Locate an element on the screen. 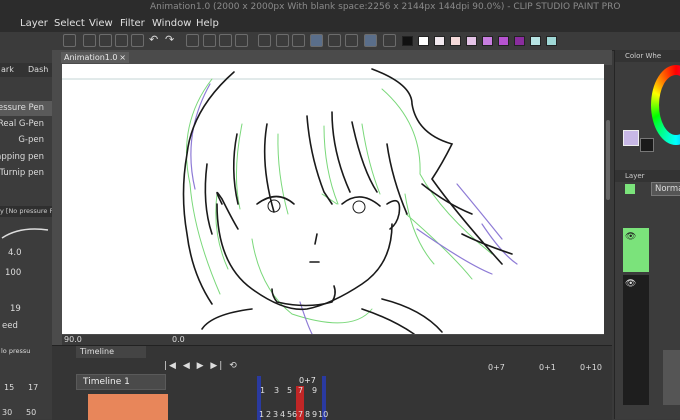  command-bar: ↶ ↷ is located at coordinates (340, 41).